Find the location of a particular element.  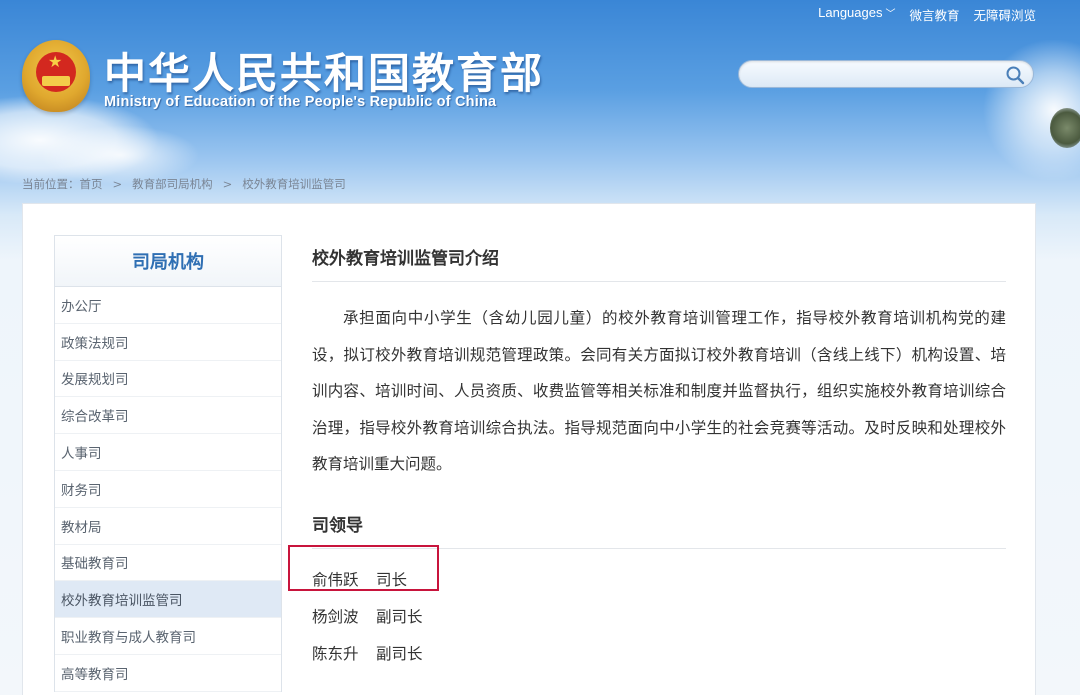

sidebar-item-offcampus-training: 校外教育培训监管司 is located at coordinates (168, 600).